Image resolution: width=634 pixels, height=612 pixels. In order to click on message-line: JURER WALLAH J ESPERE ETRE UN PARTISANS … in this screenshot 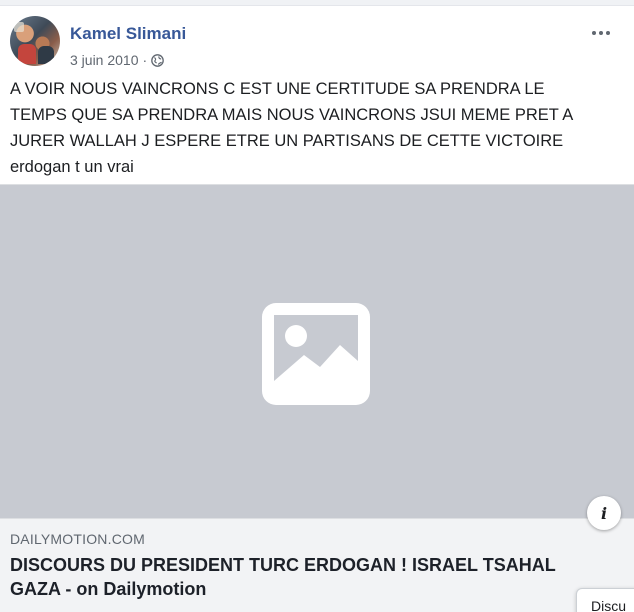, I will do `click(287, 141)`.